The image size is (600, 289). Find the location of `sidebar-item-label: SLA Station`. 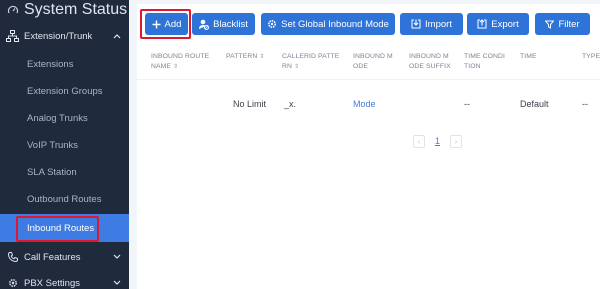

sidebar-item-label: SLA Station is located at coordinates (52, 172).